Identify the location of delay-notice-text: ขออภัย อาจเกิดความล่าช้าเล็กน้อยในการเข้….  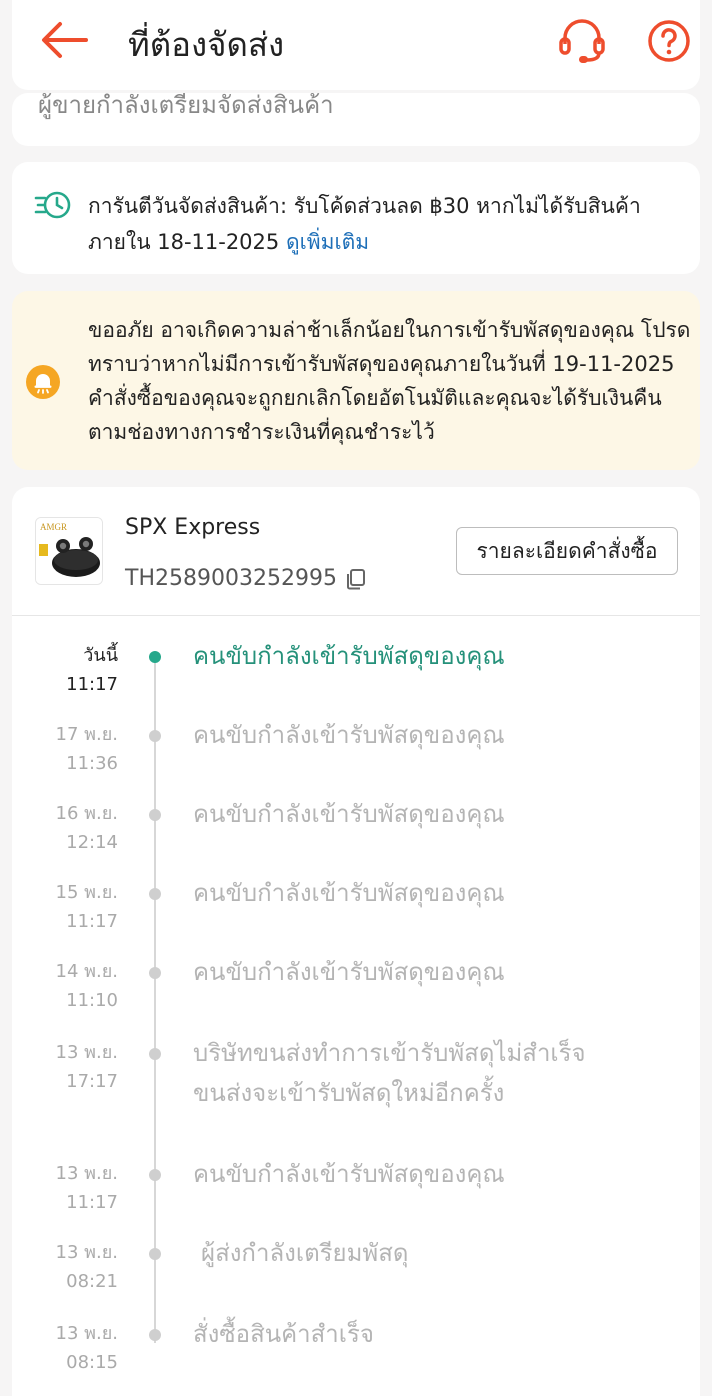
(389, 381).